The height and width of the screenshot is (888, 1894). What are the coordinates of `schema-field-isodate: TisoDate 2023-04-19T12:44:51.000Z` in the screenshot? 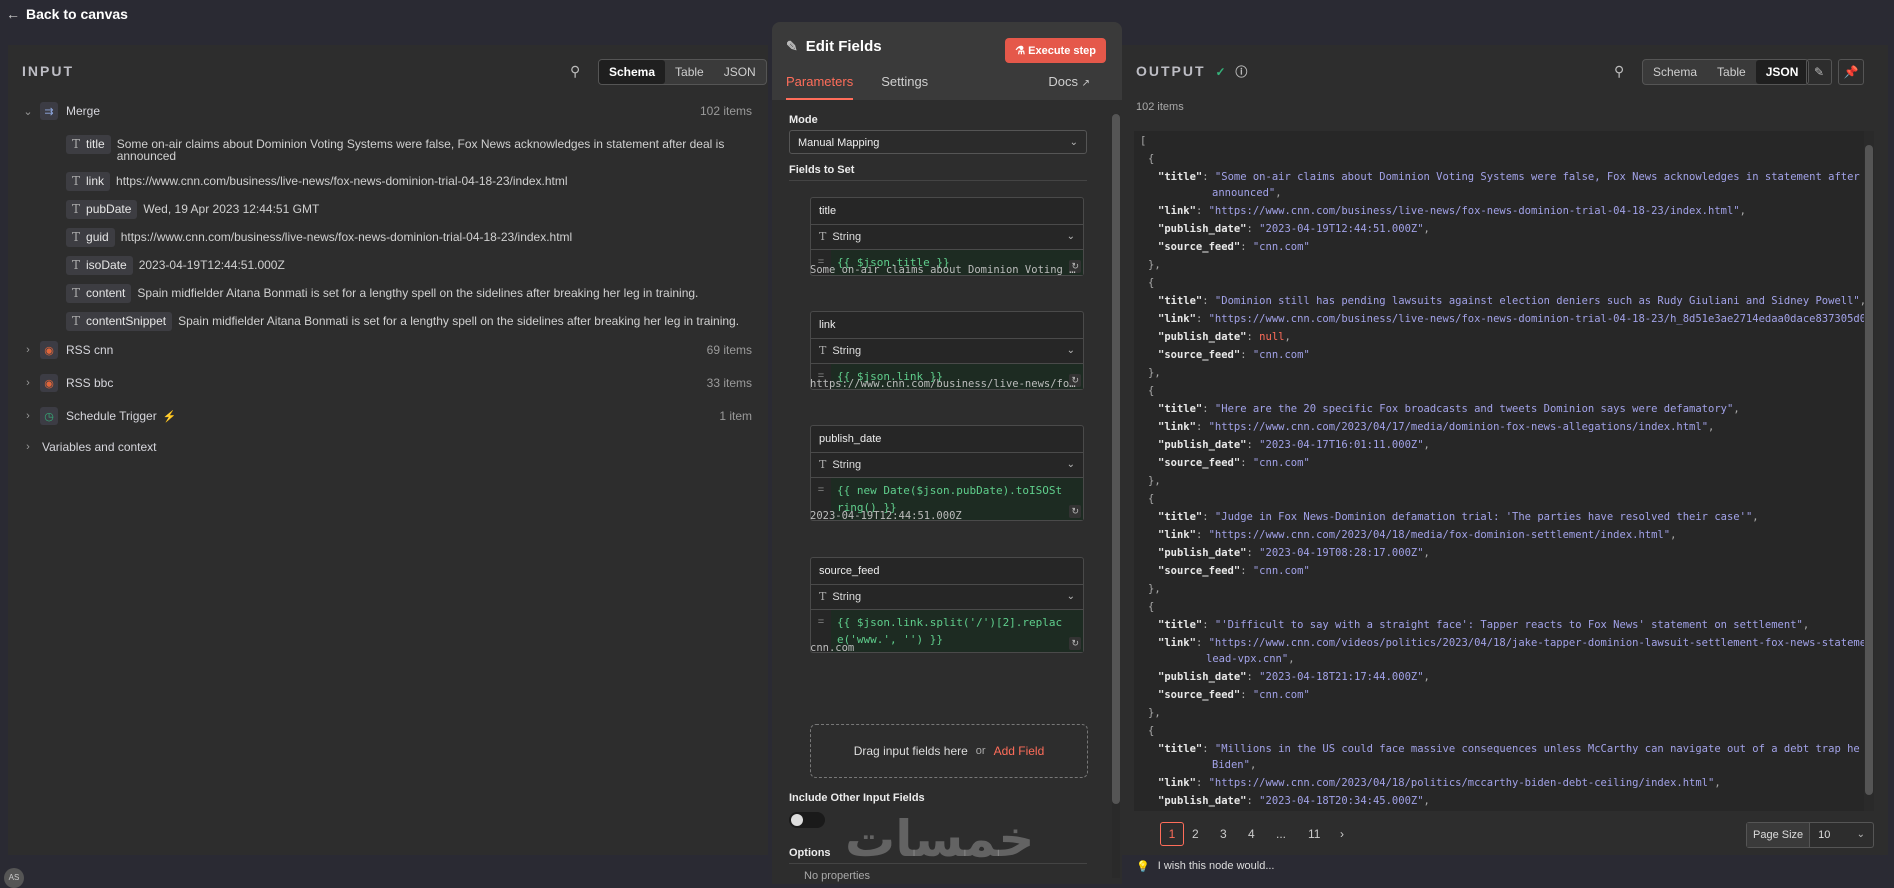 It's located at (412, 265).